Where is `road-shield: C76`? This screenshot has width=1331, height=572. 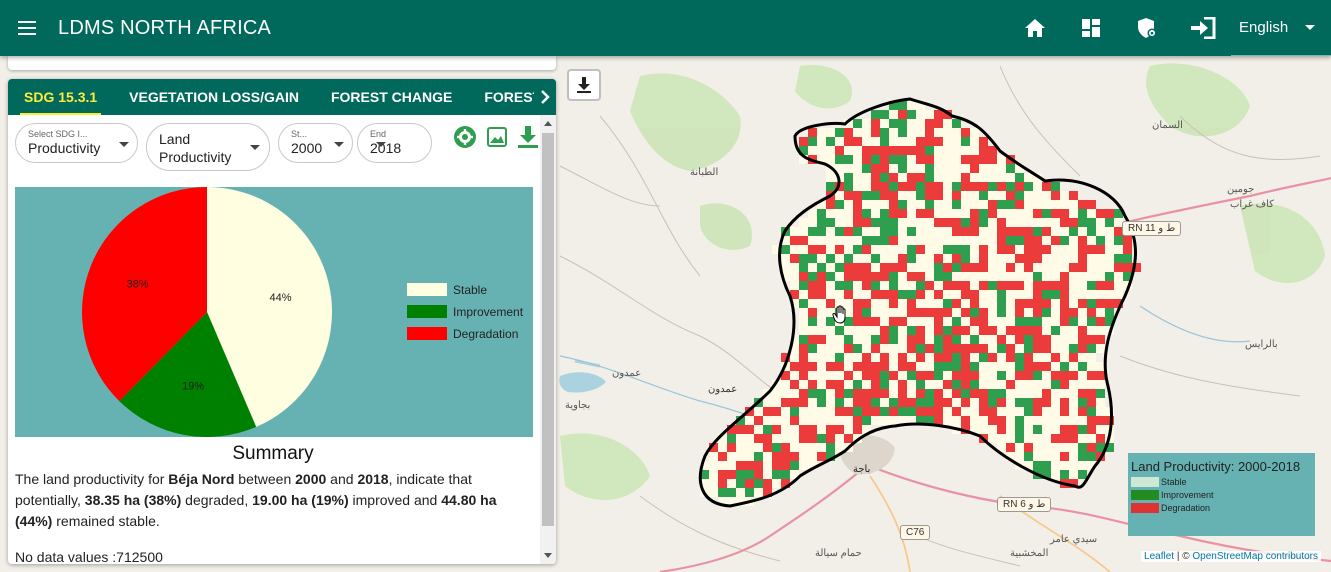
road-shield: C76 is located at coordinates (915, 532).